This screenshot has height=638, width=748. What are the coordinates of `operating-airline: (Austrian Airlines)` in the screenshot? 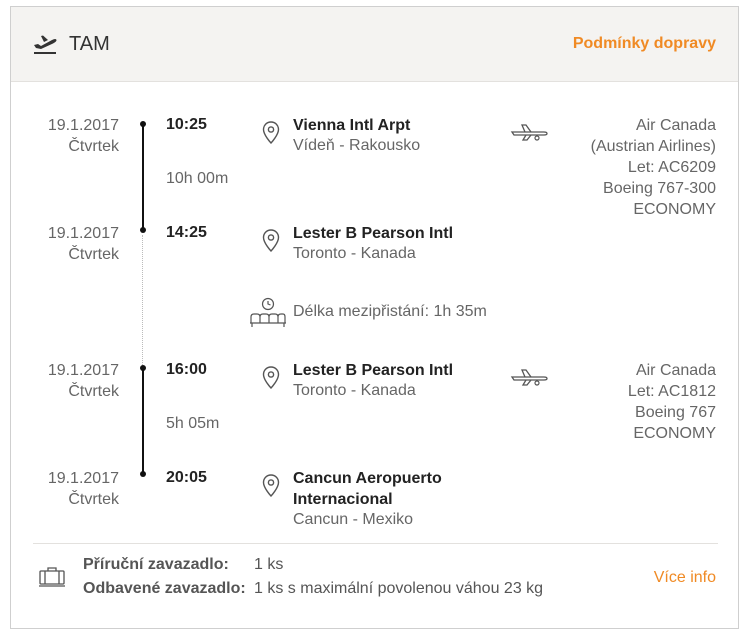 It's located at (653, 146).